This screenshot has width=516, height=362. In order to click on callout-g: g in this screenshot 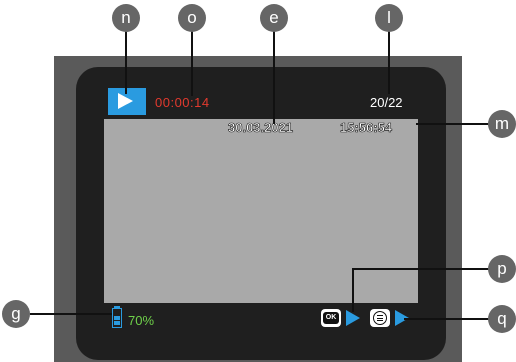, I will do `click(16, 314)`.